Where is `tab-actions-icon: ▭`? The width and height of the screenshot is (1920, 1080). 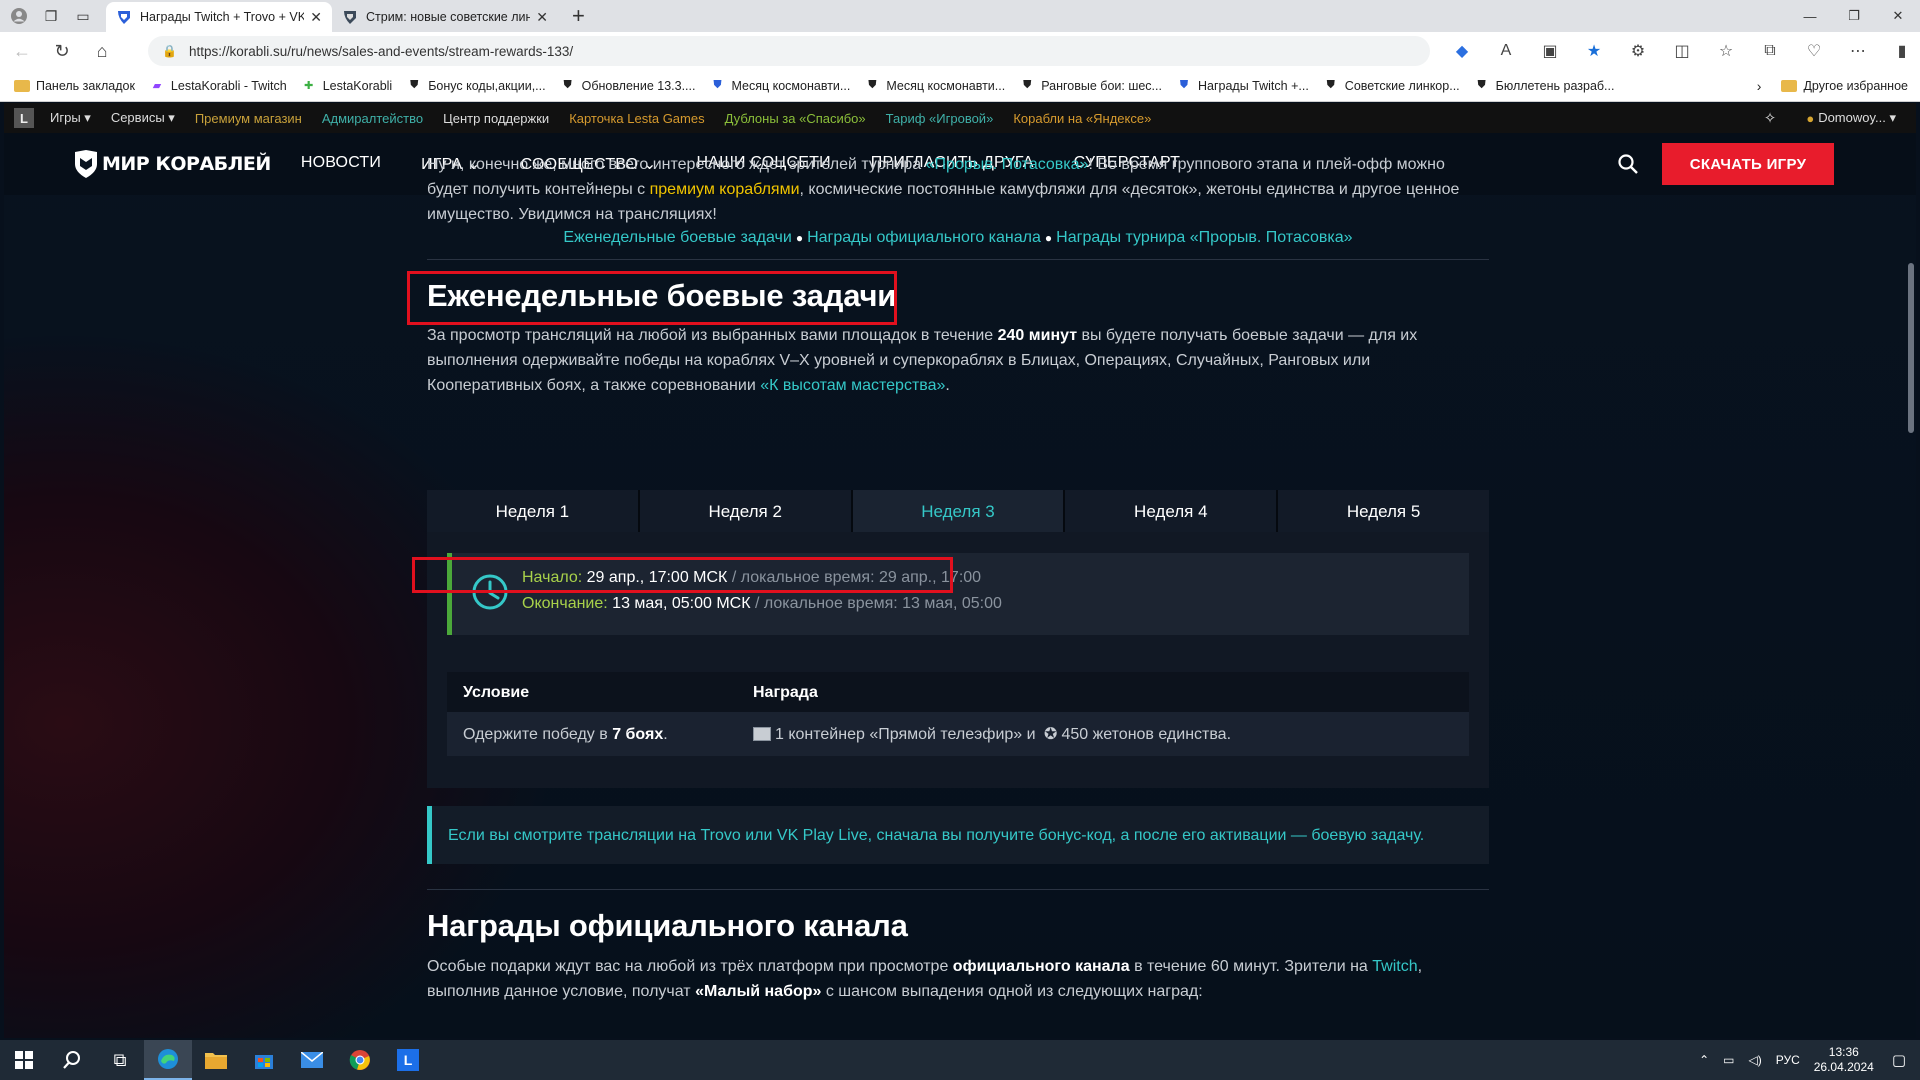
tab-actions-icon: ▭ is located at coordinates (83, 16).